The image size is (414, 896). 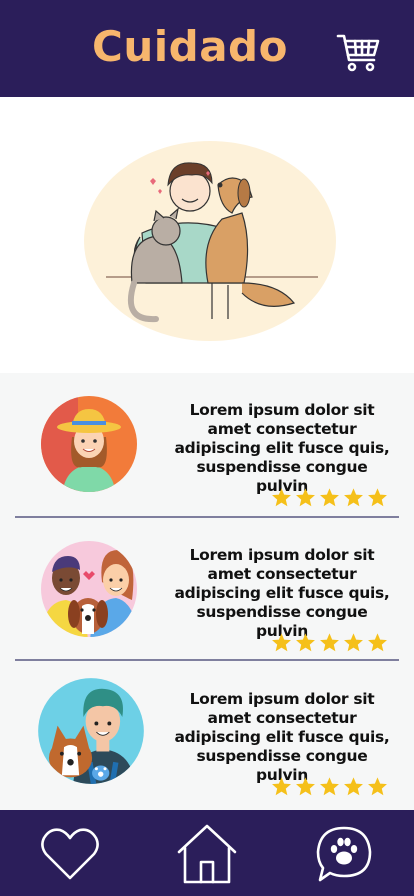 I want to click on shopping-cart-icon, so click(x=358, y=53).